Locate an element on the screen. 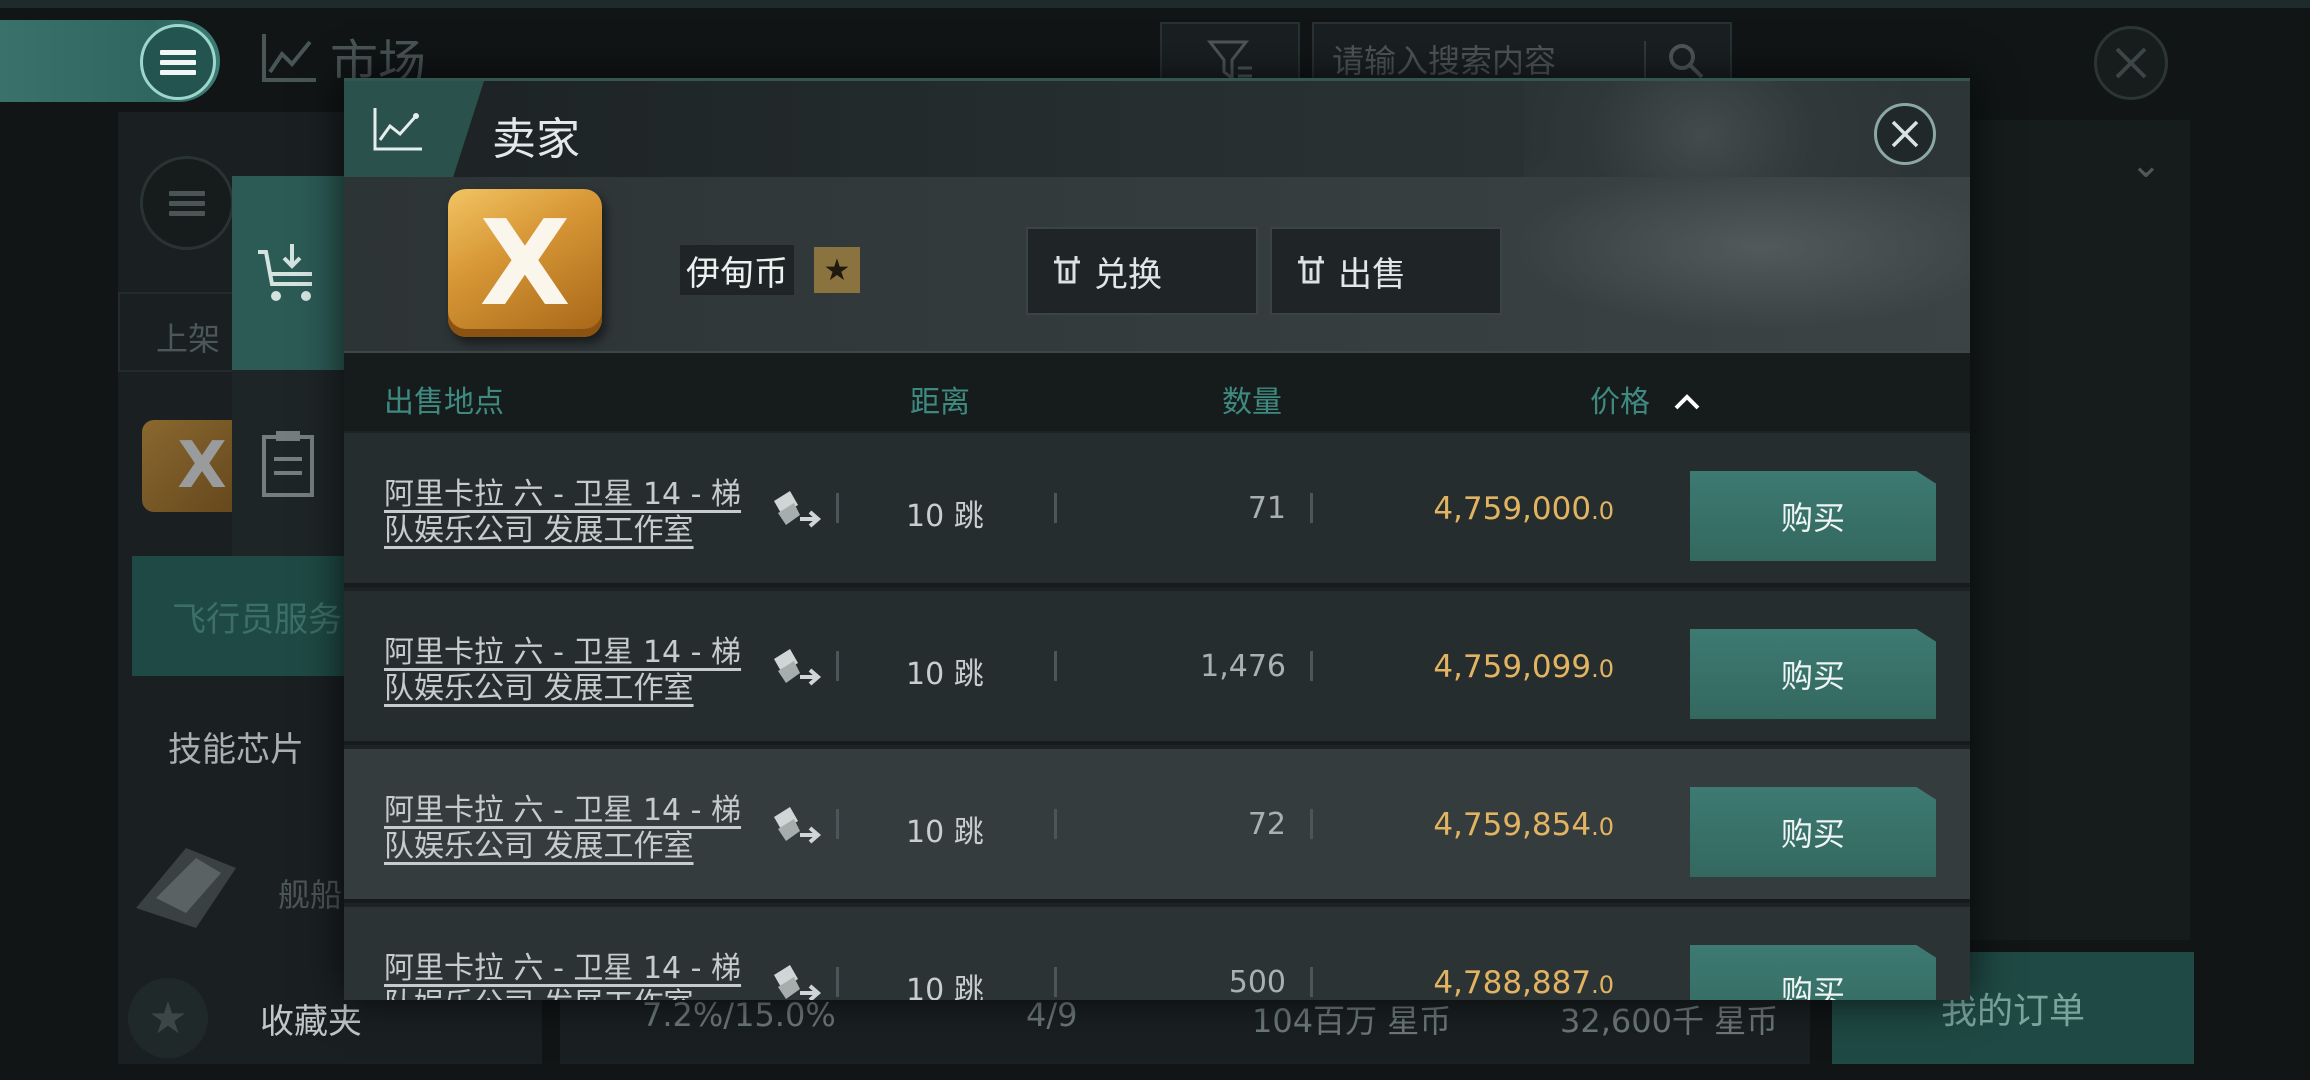 The image size is (2310, 1080). order-count: 4/9 is located at coordinates (1052, 1015).